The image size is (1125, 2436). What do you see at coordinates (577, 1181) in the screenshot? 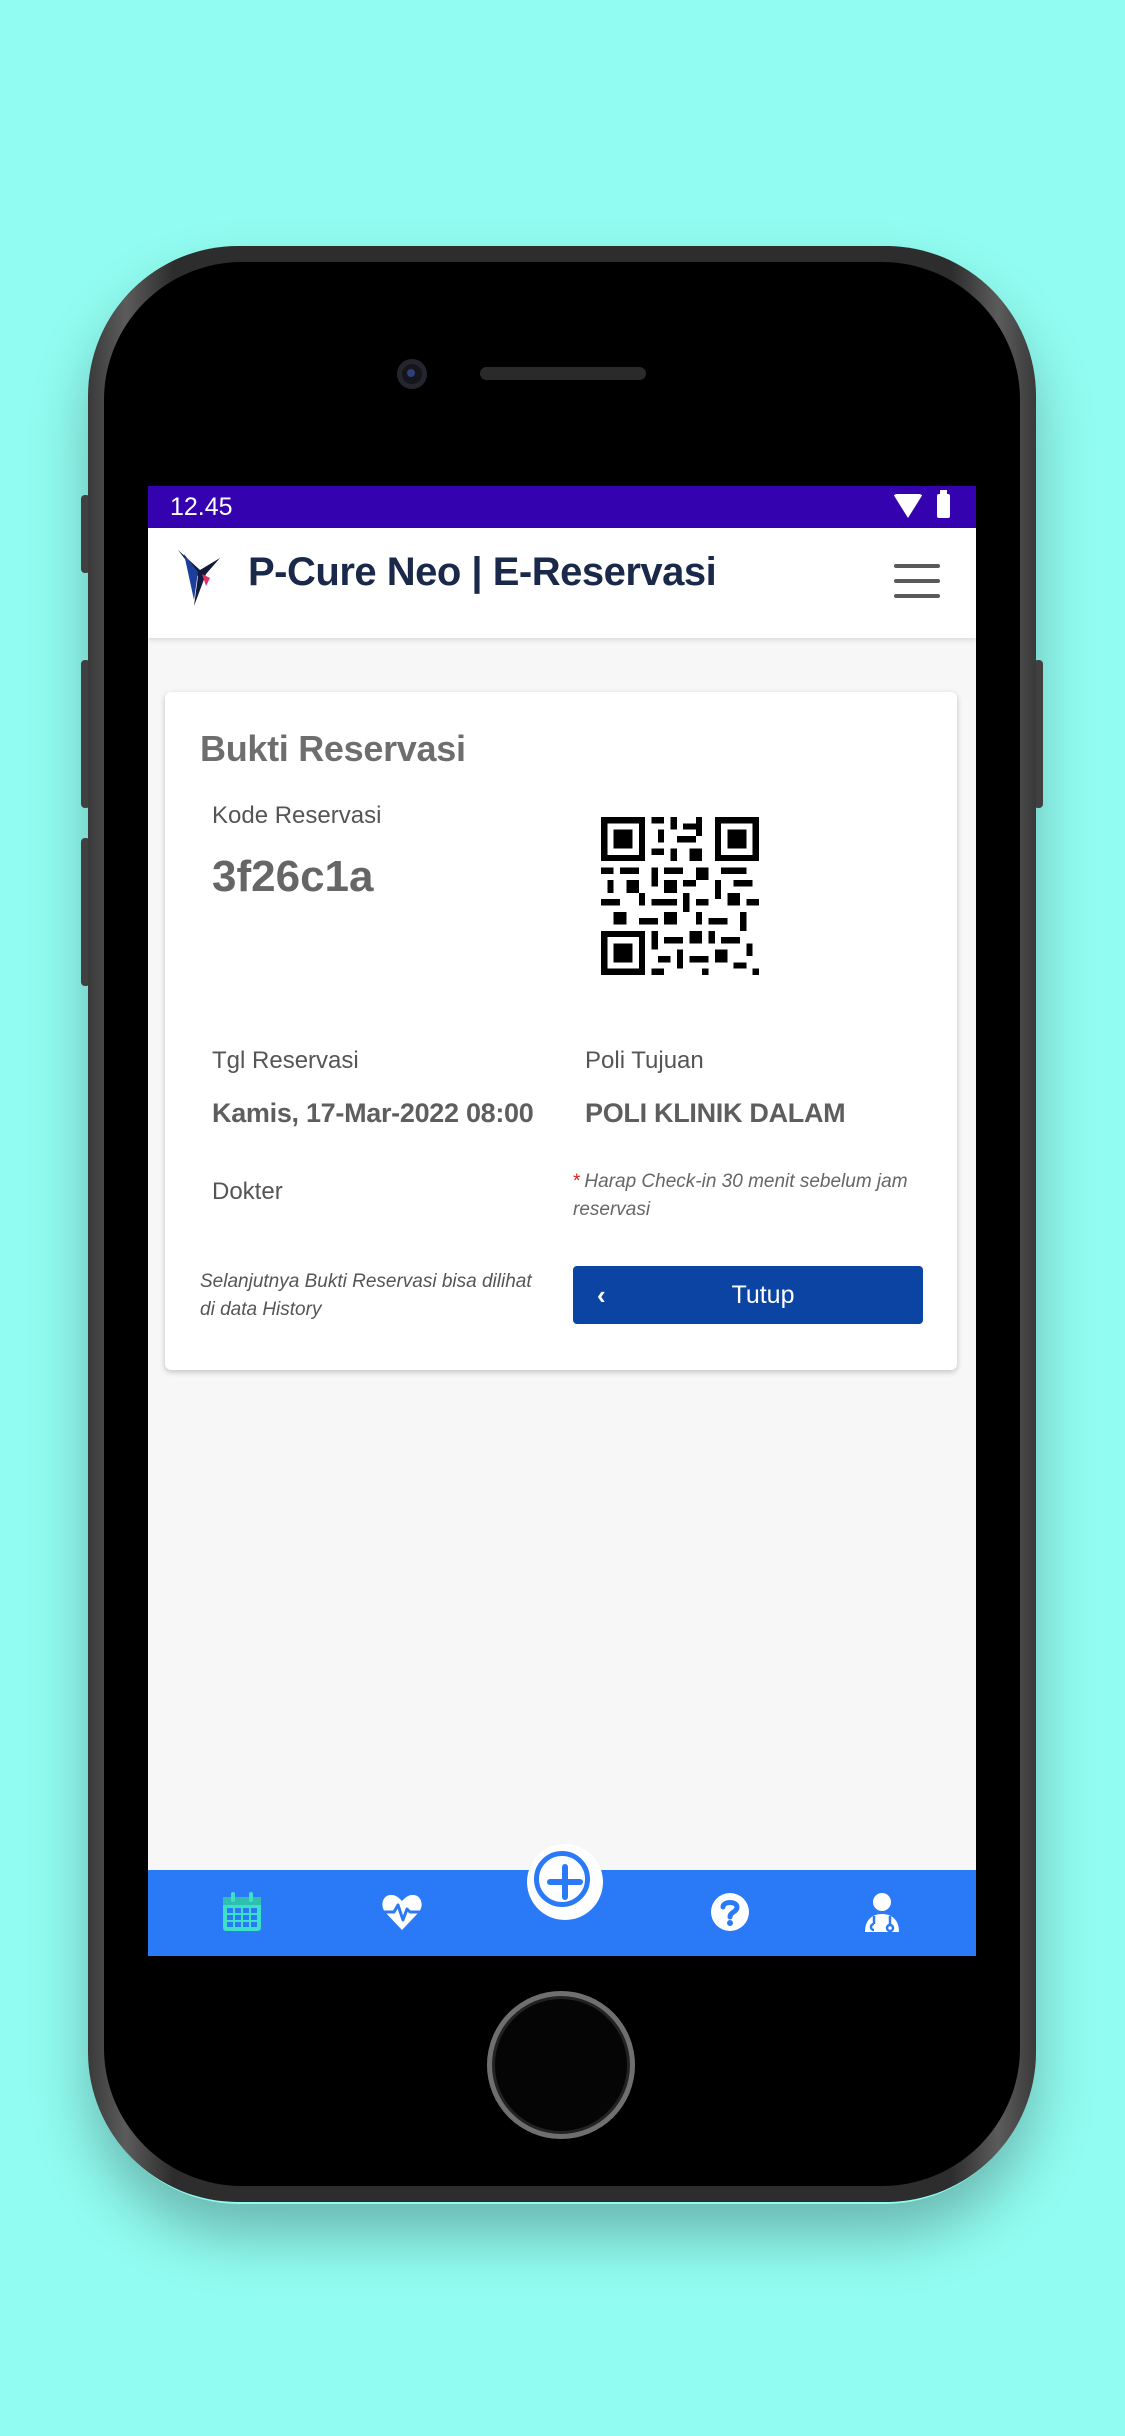
I see `required-marker: *` at bounding box center [577, 1181].